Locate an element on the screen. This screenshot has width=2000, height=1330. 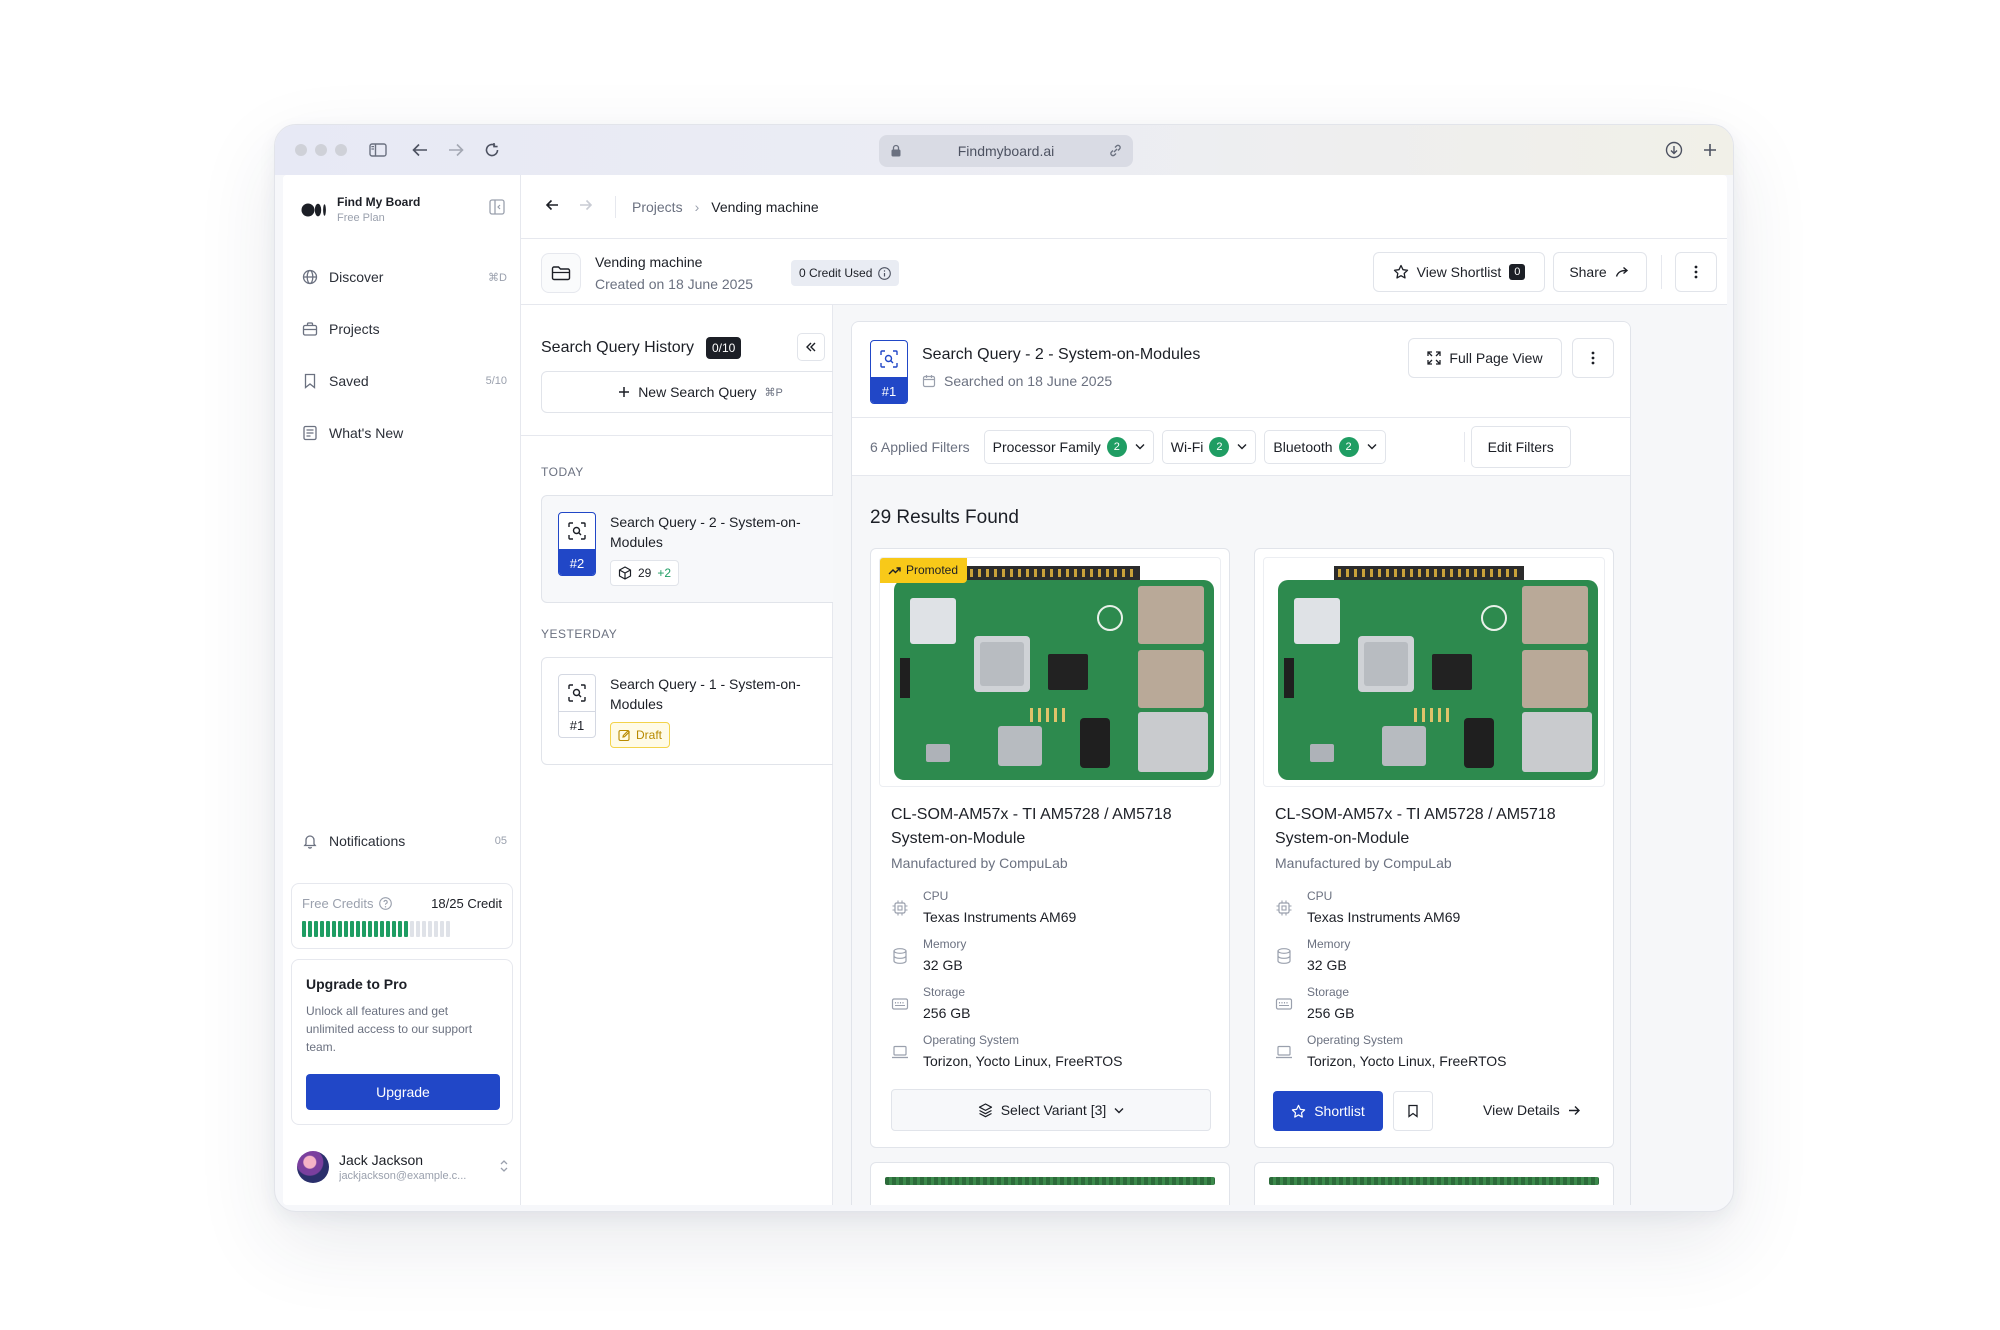
reload-icon is located at coordinates (492, 150).